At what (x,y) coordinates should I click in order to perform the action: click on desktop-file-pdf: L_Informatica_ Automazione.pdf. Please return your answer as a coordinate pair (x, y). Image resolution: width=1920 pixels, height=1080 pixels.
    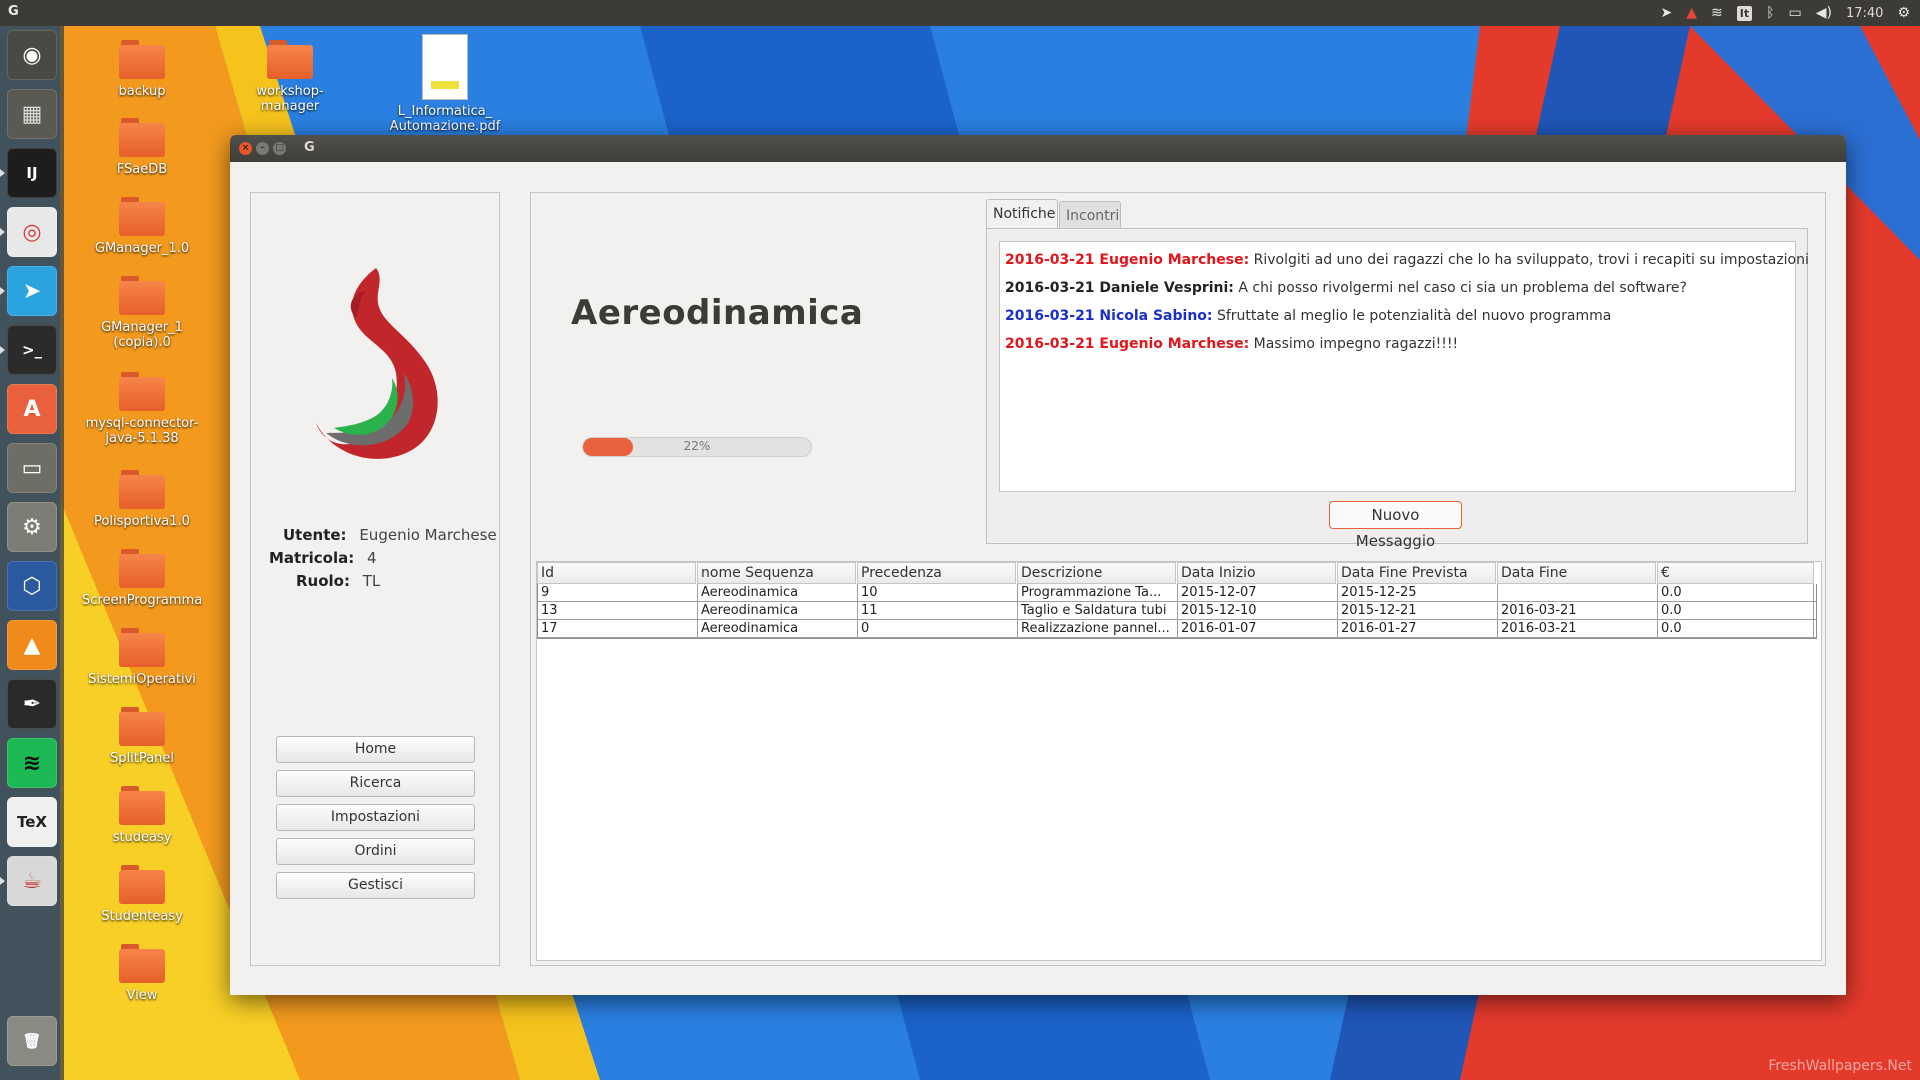
    Looking at the image, I should click on (445, 84).